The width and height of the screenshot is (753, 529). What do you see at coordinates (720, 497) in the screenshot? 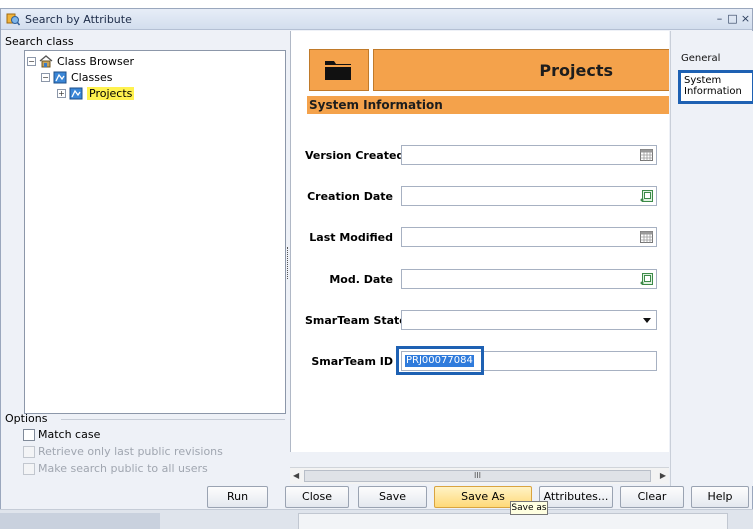
I see `help-button: Help` at bounding box center [720, 497].